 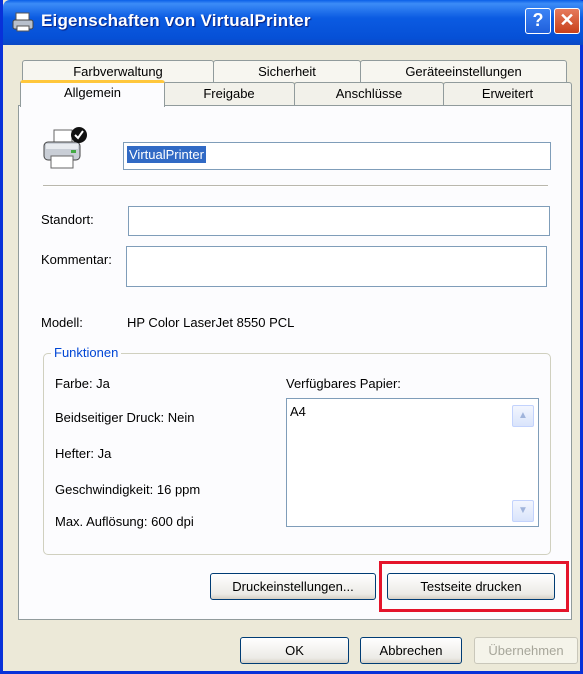 What do you see at coordinates (567, 21) in the screenshot?
I see `close-button: ✕` at bounding box center [567, 21].